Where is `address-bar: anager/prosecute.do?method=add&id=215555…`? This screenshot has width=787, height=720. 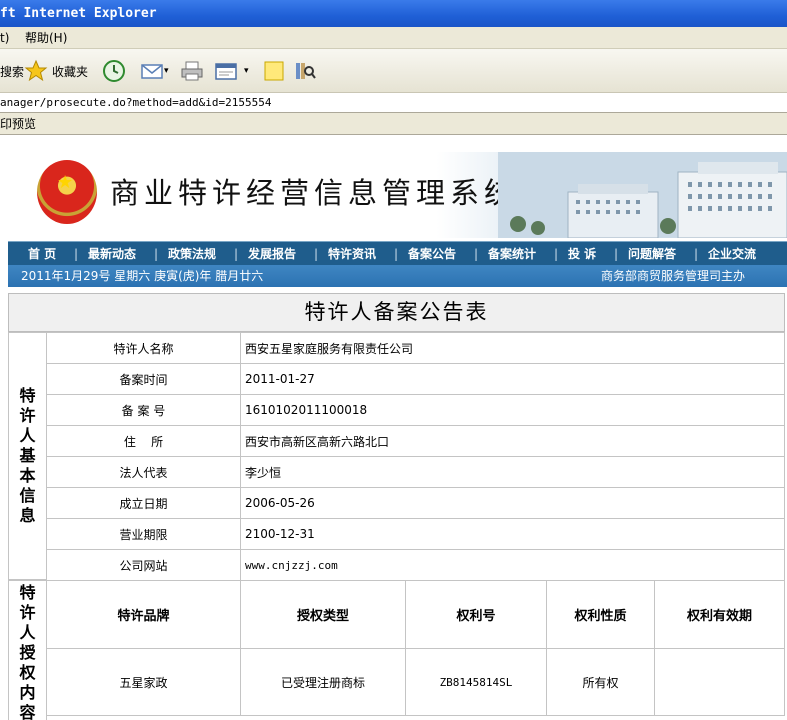 address-bar: anager/prosecute.do?method=add&id=215555… is located at coordinates (393, 103).